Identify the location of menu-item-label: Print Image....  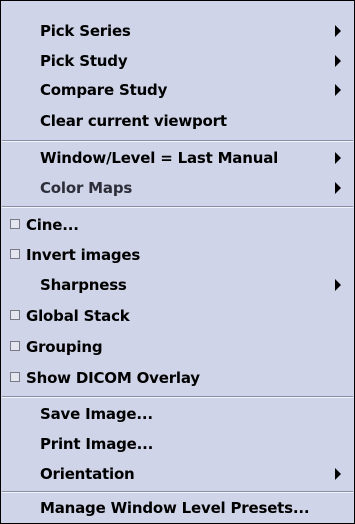
(97, 443).